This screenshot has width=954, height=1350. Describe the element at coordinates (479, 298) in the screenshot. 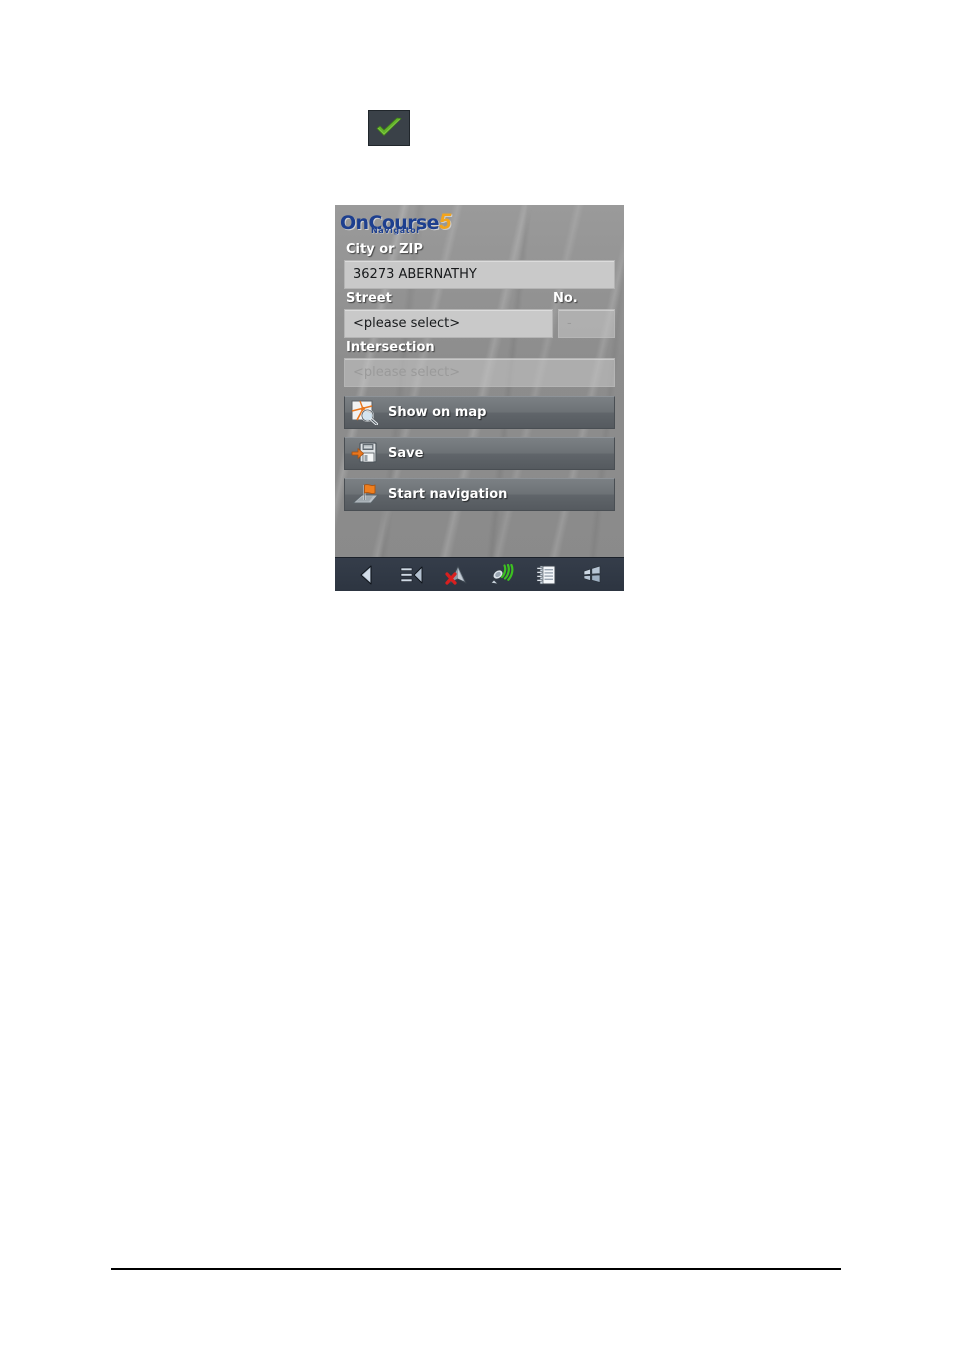

I see `street-number-labels: Street No.` at that location.